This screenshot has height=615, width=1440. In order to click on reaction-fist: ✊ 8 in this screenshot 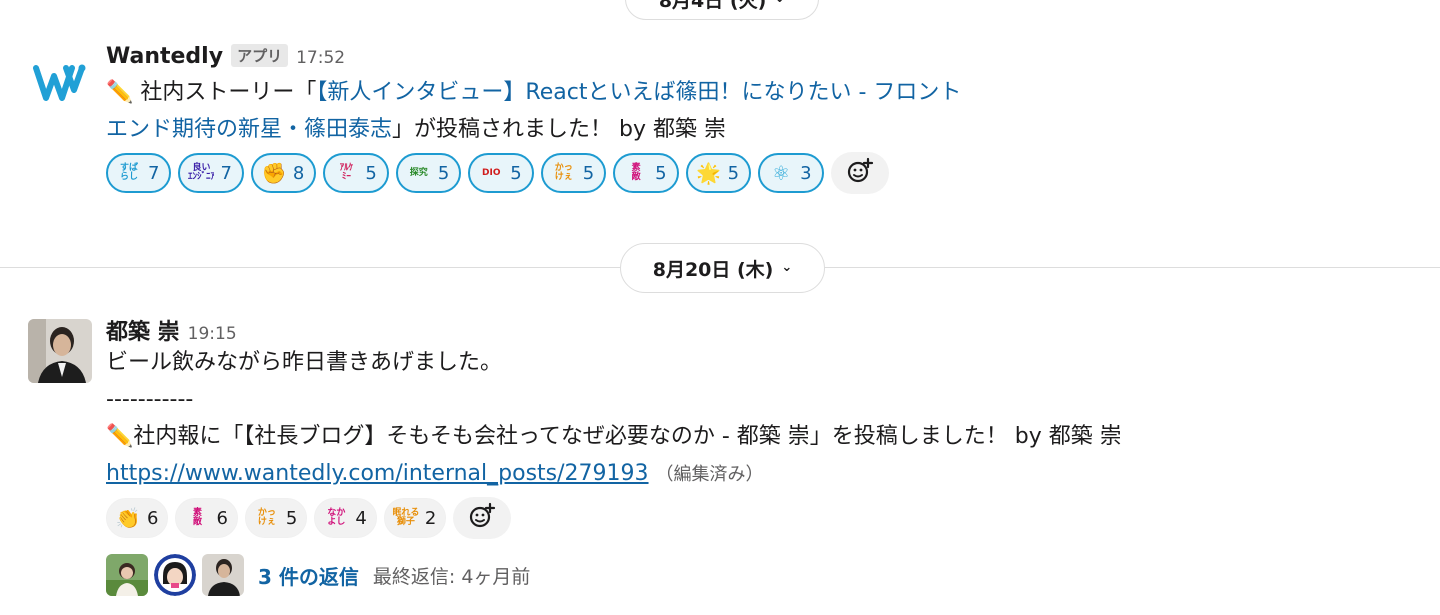, I will do `click(283, 173)`.